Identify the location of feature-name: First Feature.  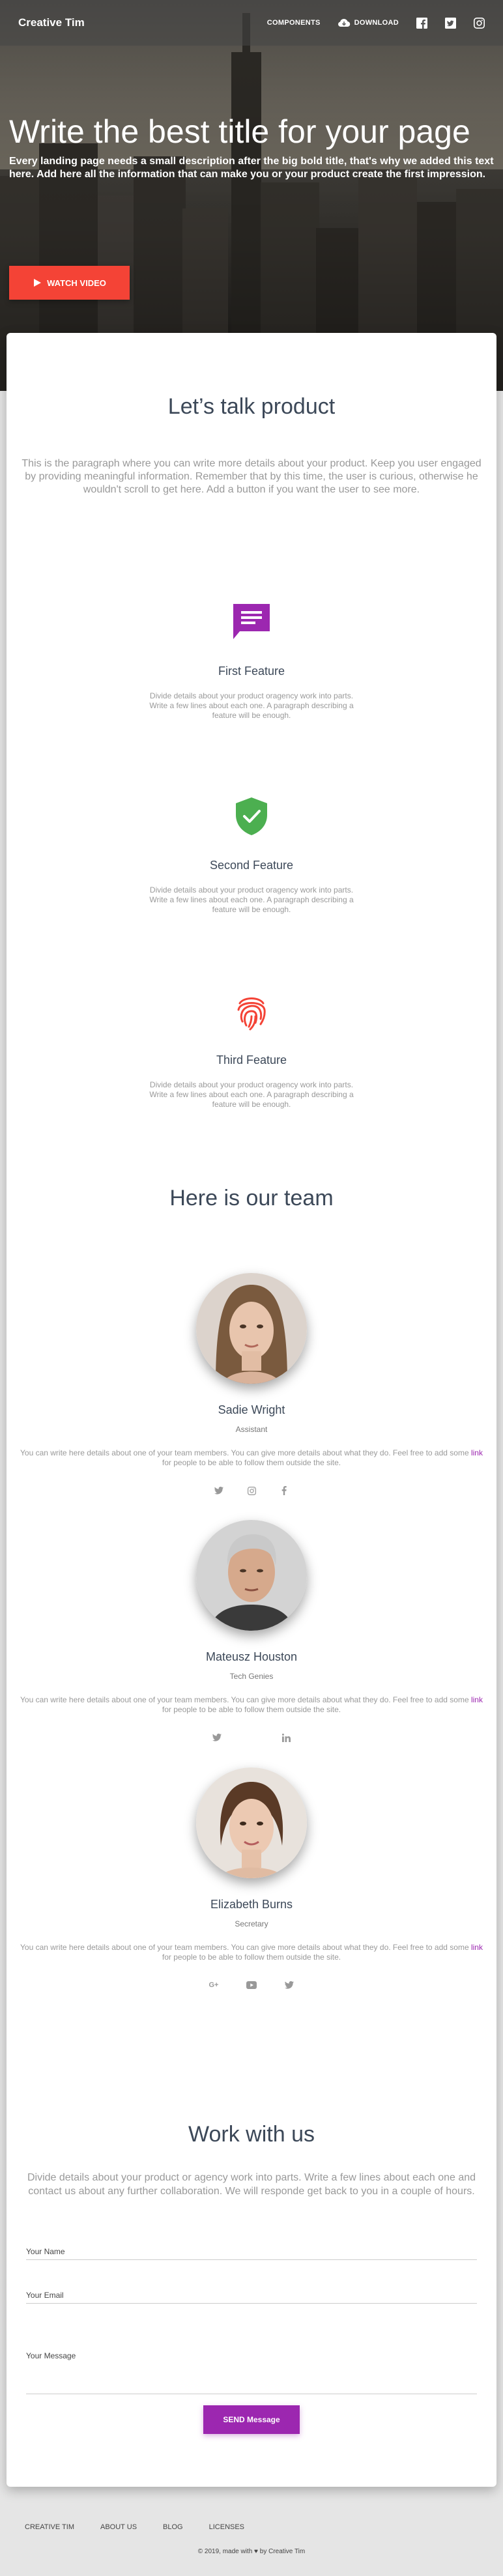
(251, 671).